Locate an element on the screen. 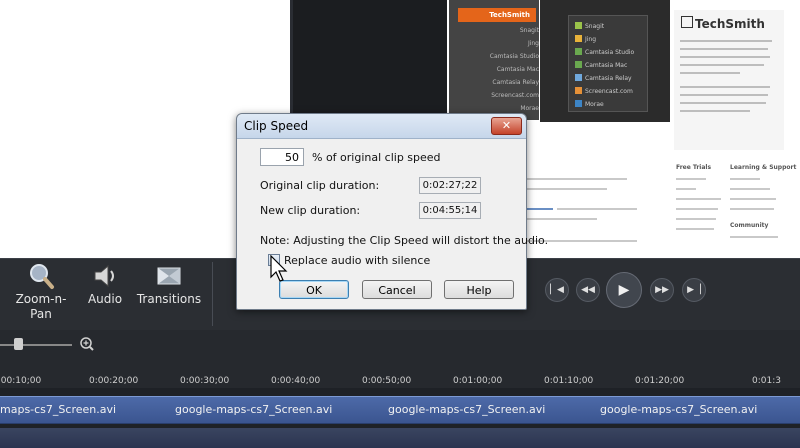  logo-mark-icon is located at coordinates (687, 22).